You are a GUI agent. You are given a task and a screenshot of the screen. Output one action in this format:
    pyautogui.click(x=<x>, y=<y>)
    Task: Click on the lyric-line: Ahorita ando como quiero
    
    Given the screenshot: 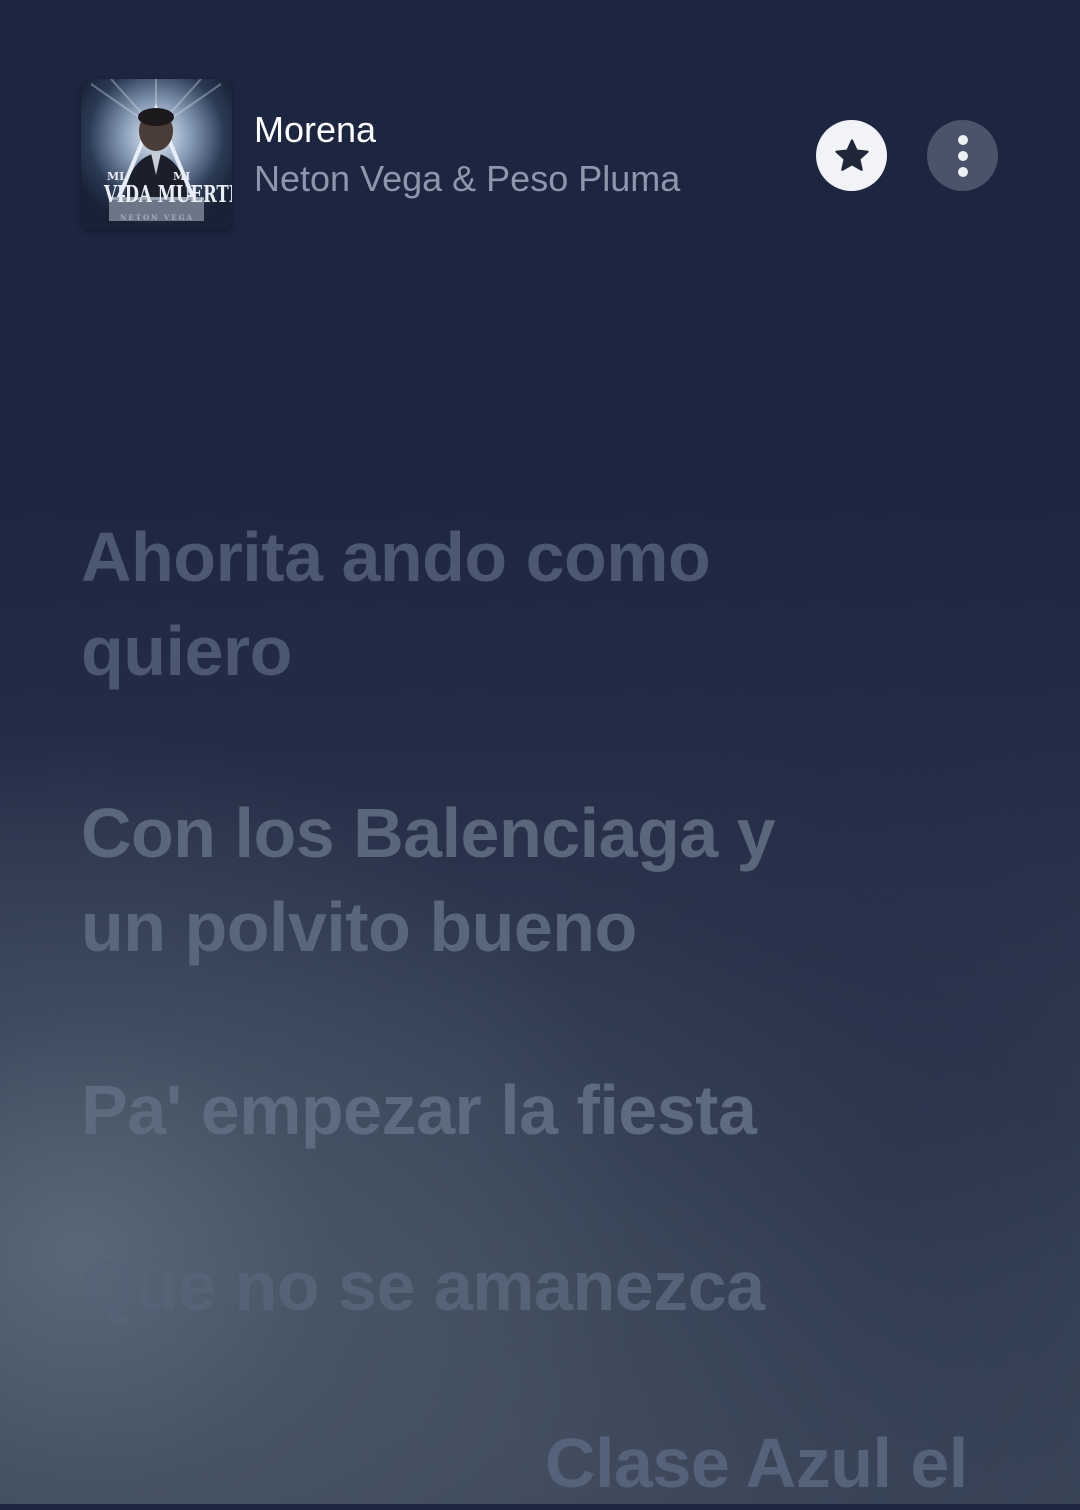 What is the action you would take?
    pyautogui.click(x=461, y=604)
    